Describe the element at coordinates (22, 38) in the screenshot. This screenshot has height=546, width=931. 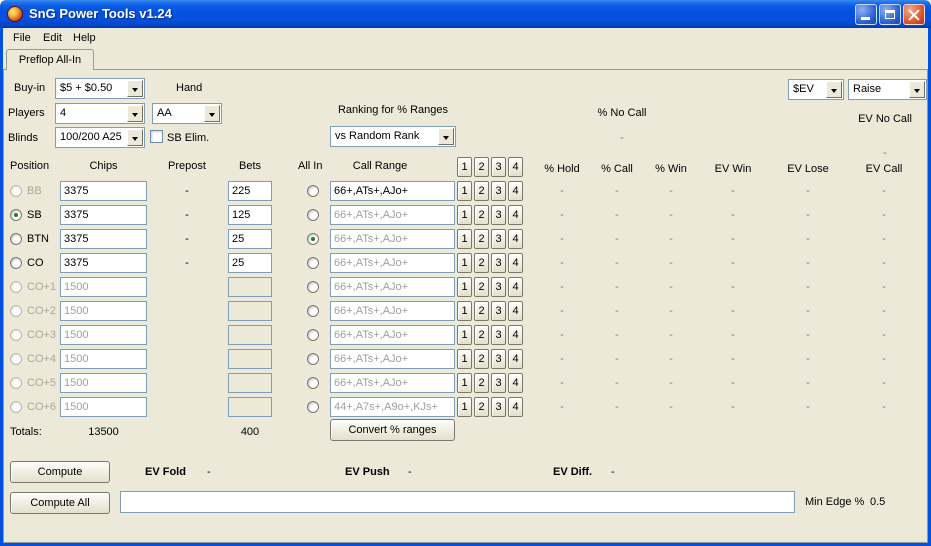
I see `menu-file: File` at that location.